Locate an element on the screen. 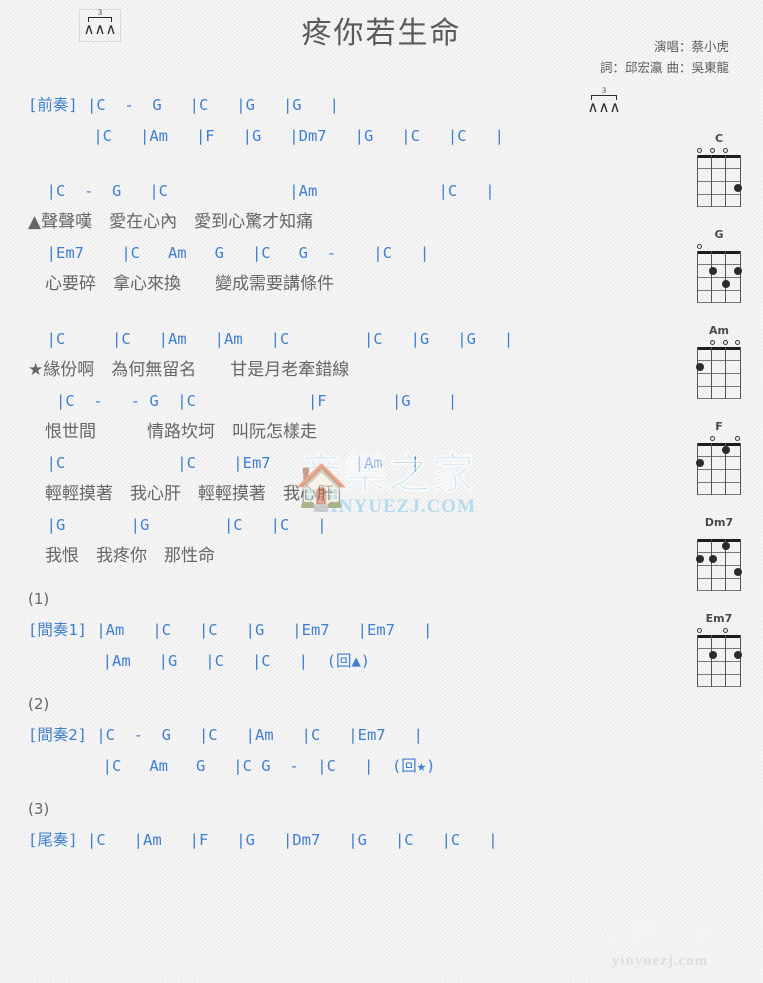  chord-diagram-label: G is located at coordinates (719, 234).